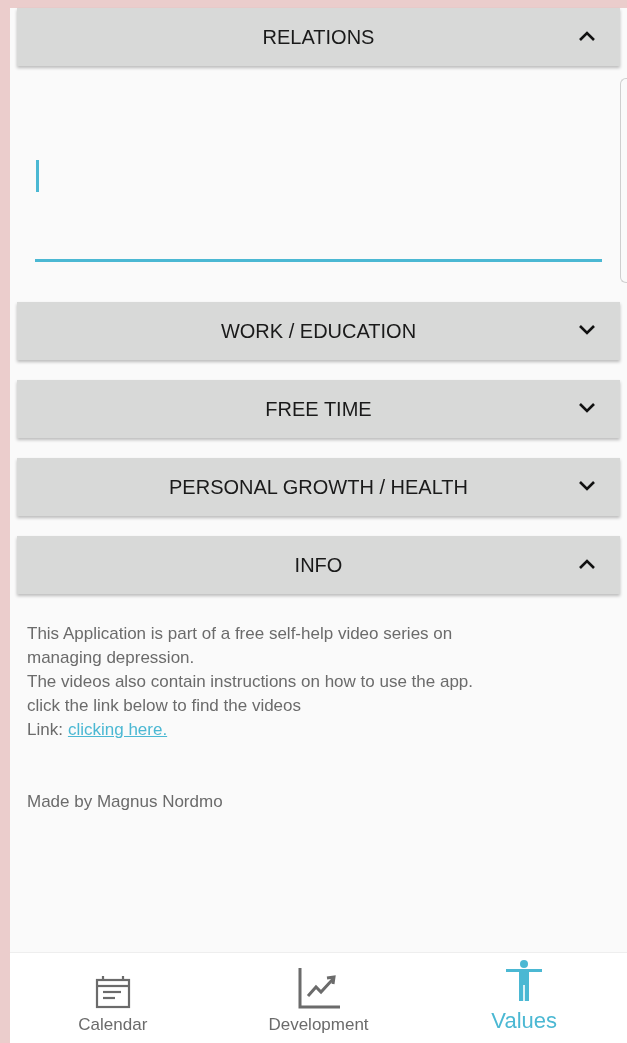 Image resolution: width=627 pixels, height=1043 pixels. What do you see at coordinates (125, 802) in the screenshot?
I see `credit-text: Made by Magnus Nordmo` at bounding box center [125, 802].